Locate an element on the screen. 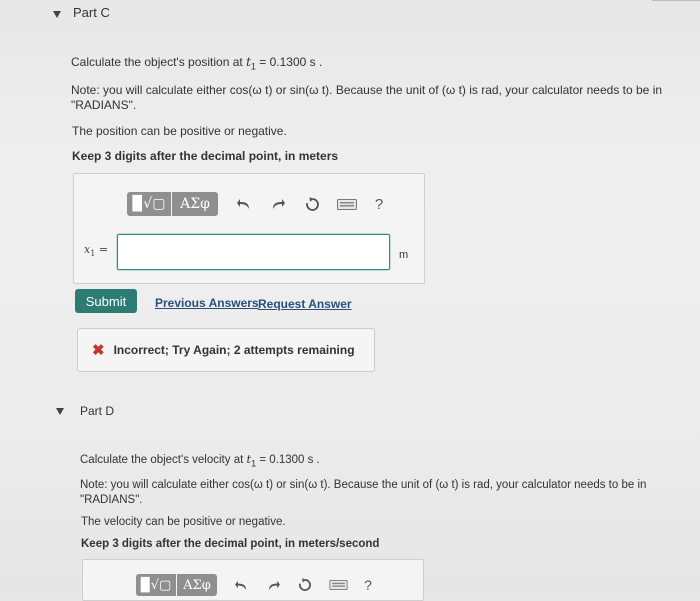 This screenshot has width=700, height=601. part-c-note-line2: "RADIANS". is located at coordinates (104, 105).